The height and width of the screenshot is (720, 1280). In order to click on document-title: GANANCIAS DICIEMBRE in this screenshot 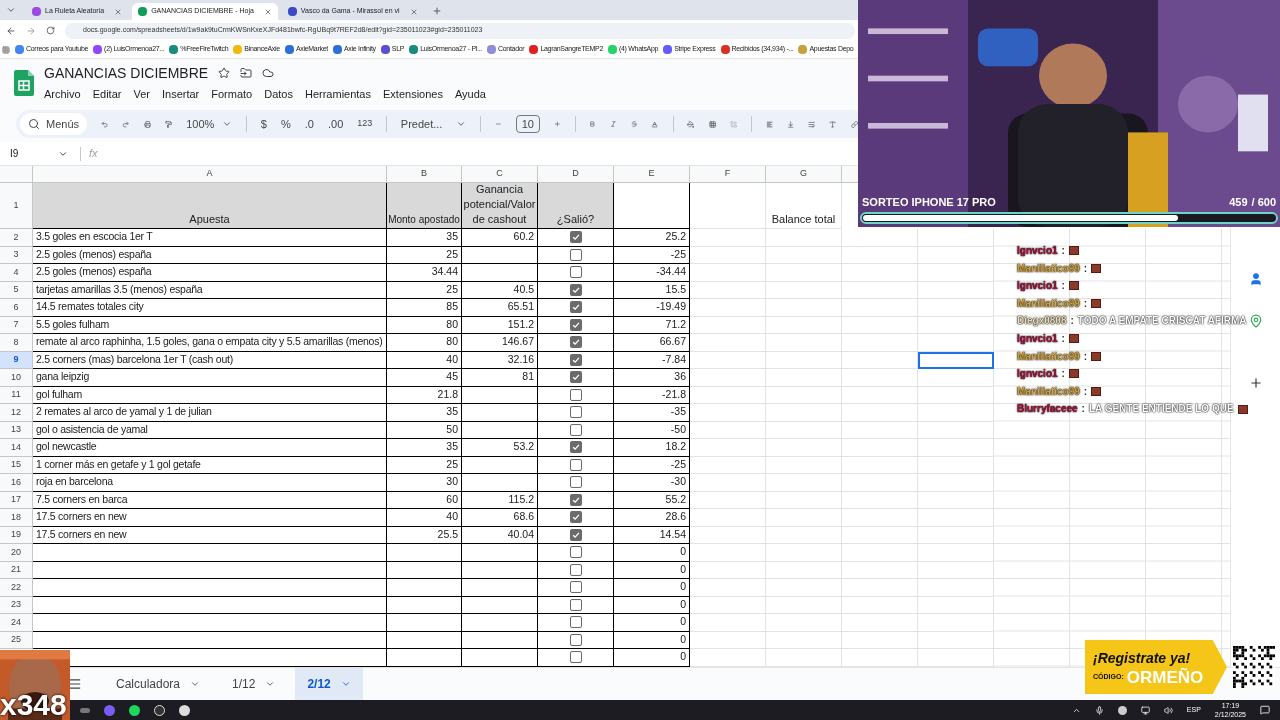, I will do `click(126, 73)`.